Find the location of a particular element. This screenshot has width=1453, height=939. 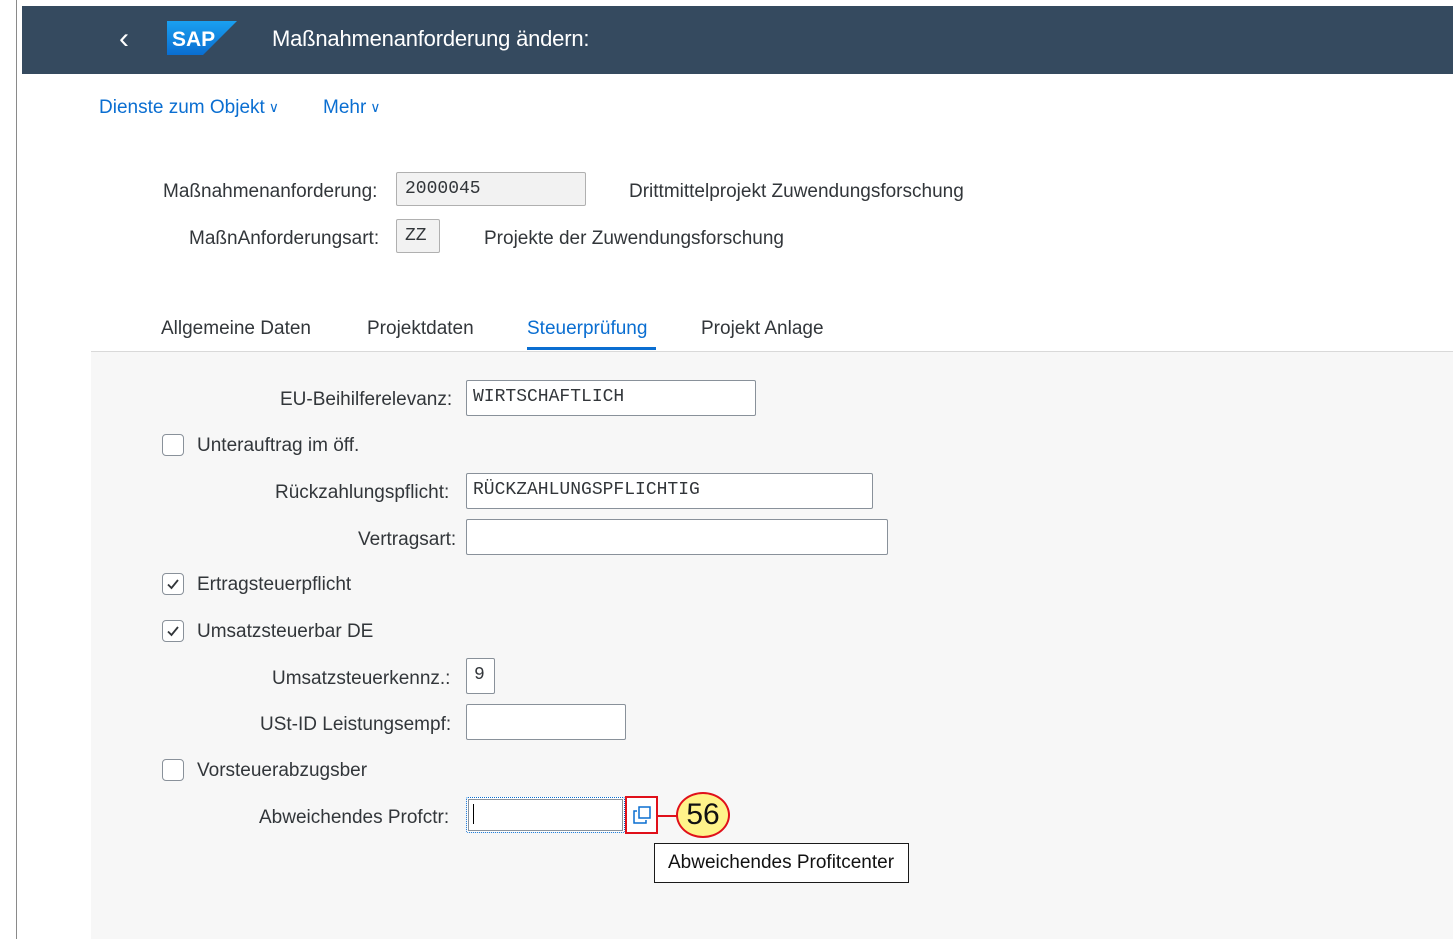

svg-text: SAP is located at coordinates (193, 39).